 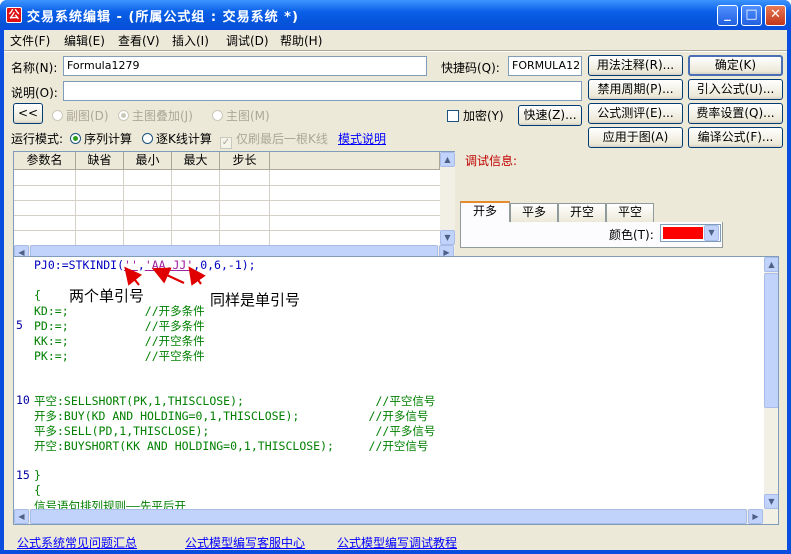 I want to click on ok-button: 确定(K), so click(x=735, y=65).